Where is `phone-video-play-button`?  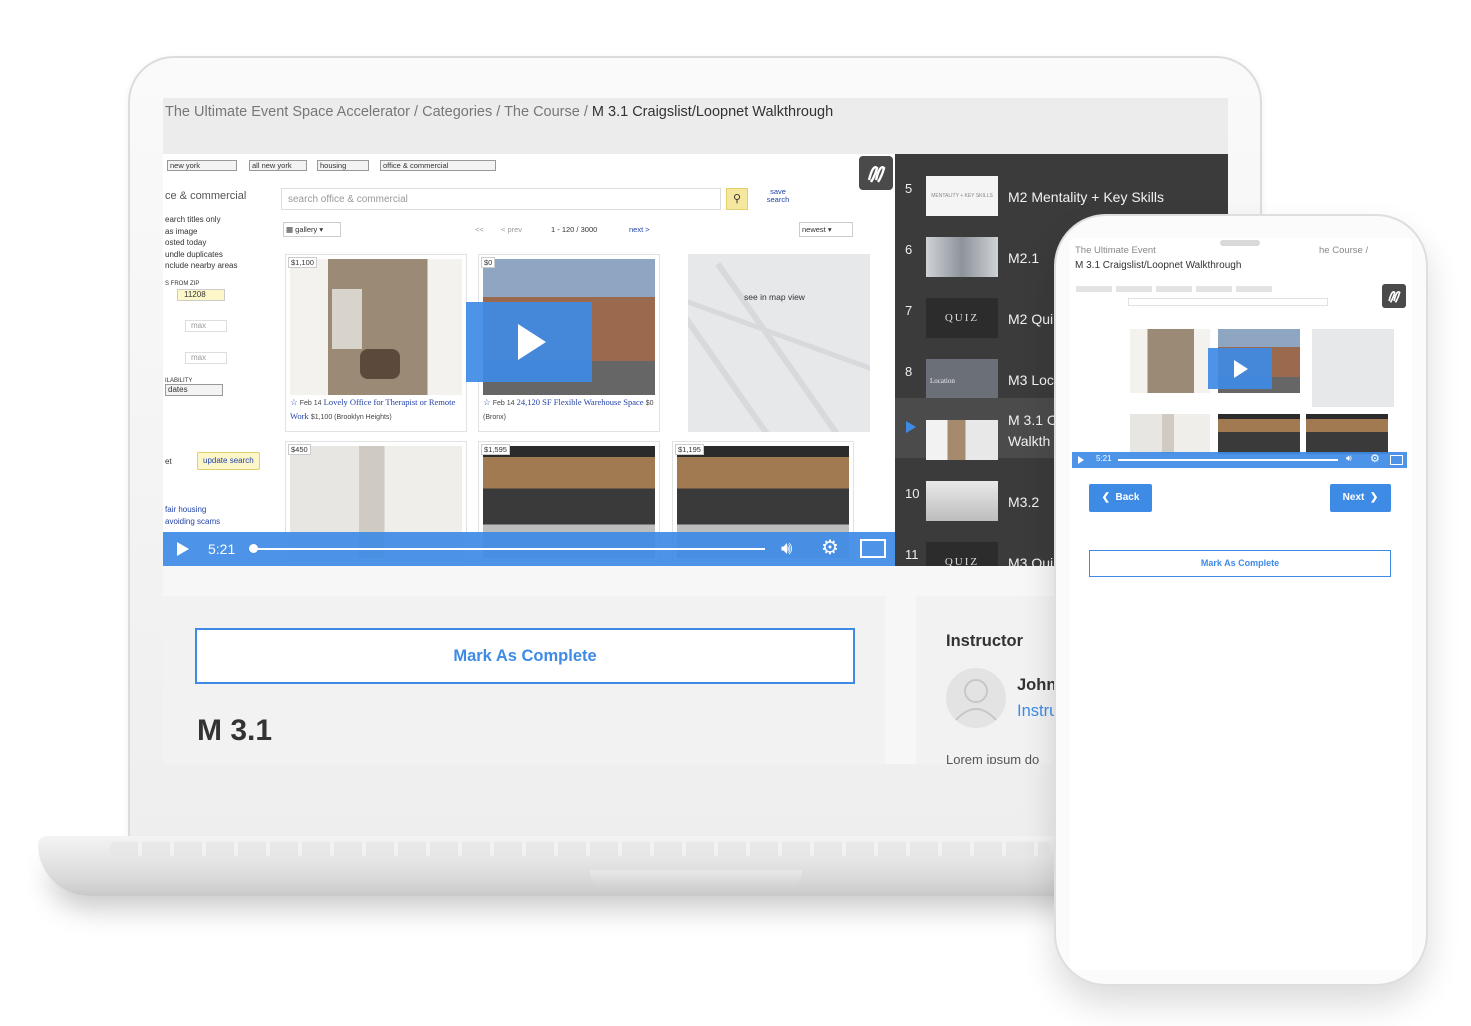
phone-video-play-button is located at coordinates (1240, 368).